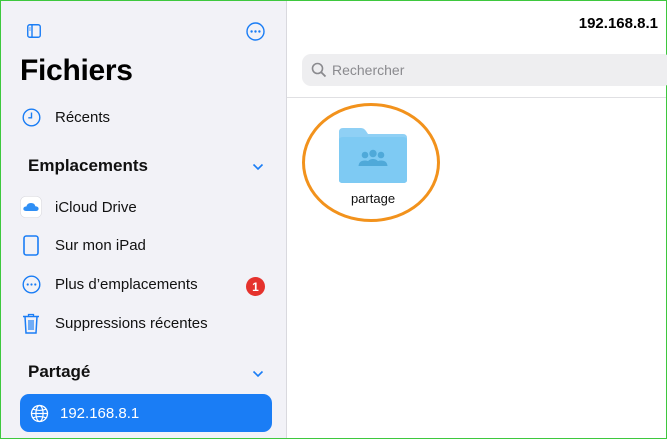 This screenshot has height=439, width=667. What do you see at coordinates (255, 286) in the screenshot?
I see `notification-badge: 1` at bounding box center [255, 286].